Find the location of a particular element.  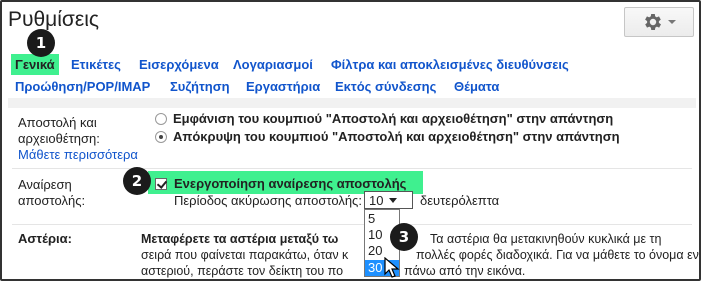

tab-offline: Εκτός σύνδεσης is located at coordinates (385, 86).